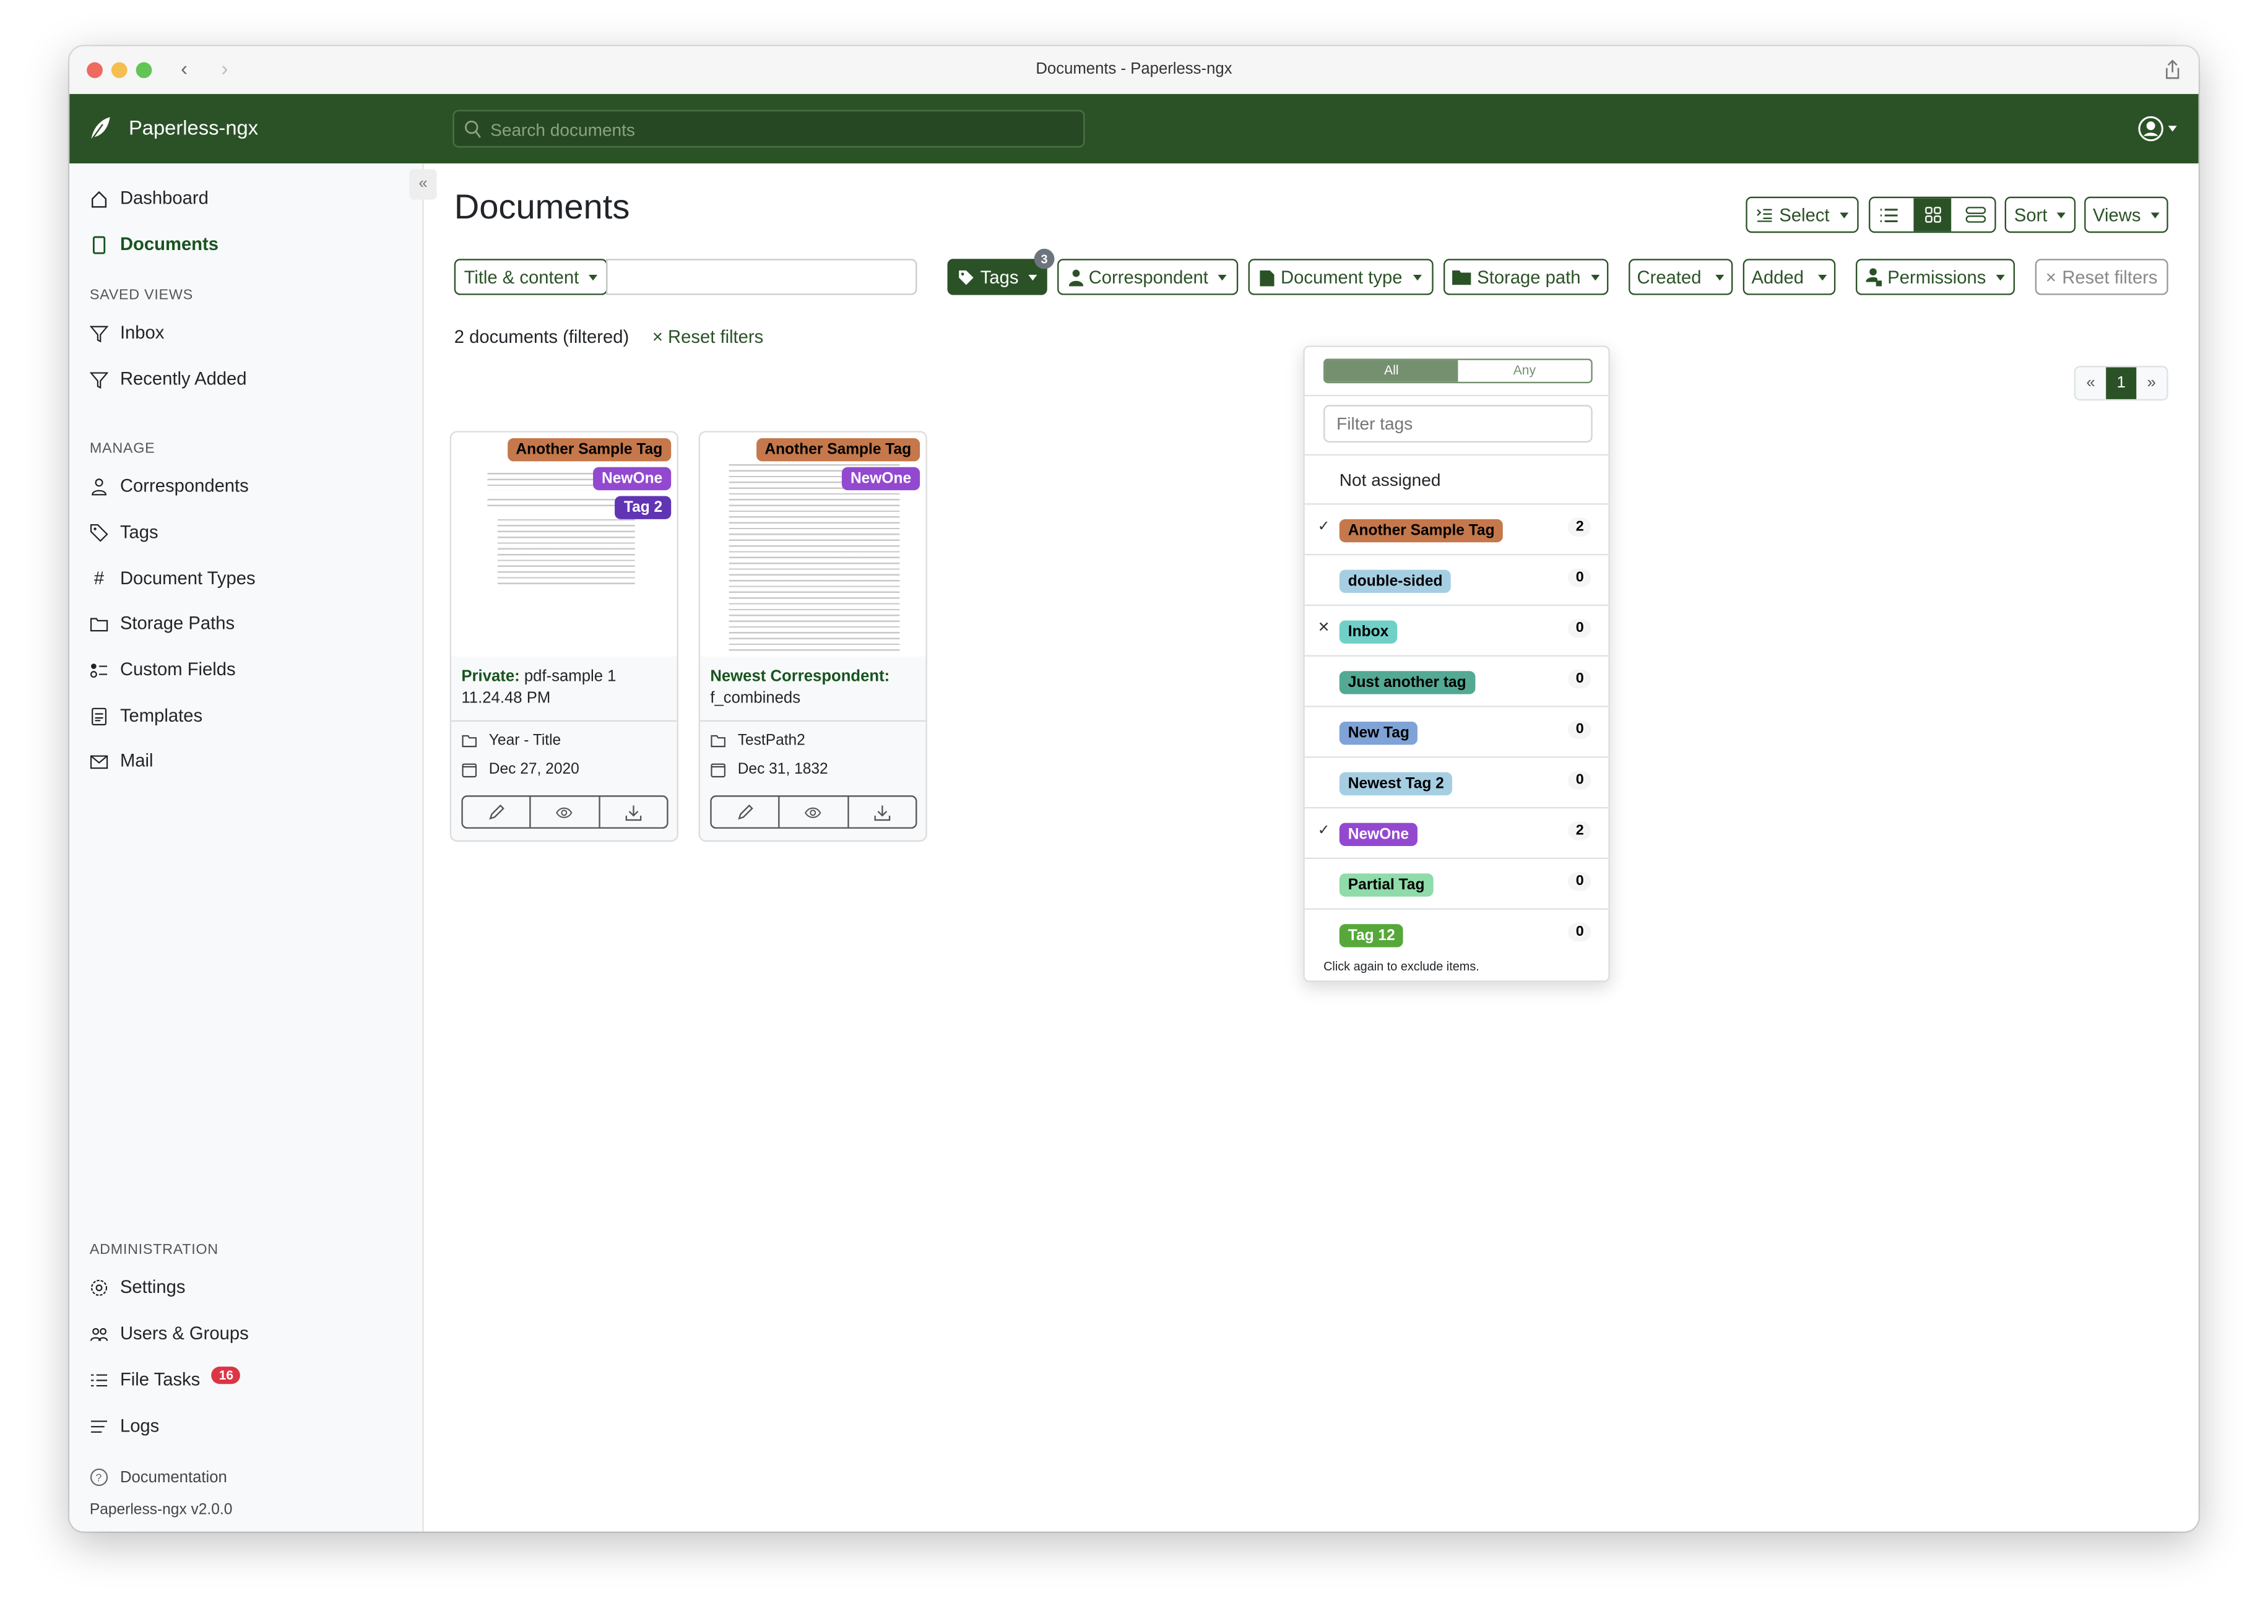 This screenshot has width=2268, height=1624. What do you see at coordinates (1396, 784) in the screenshot?
I see `tag-badge: Newest Tag 2` at bounding box center [1396, 784].